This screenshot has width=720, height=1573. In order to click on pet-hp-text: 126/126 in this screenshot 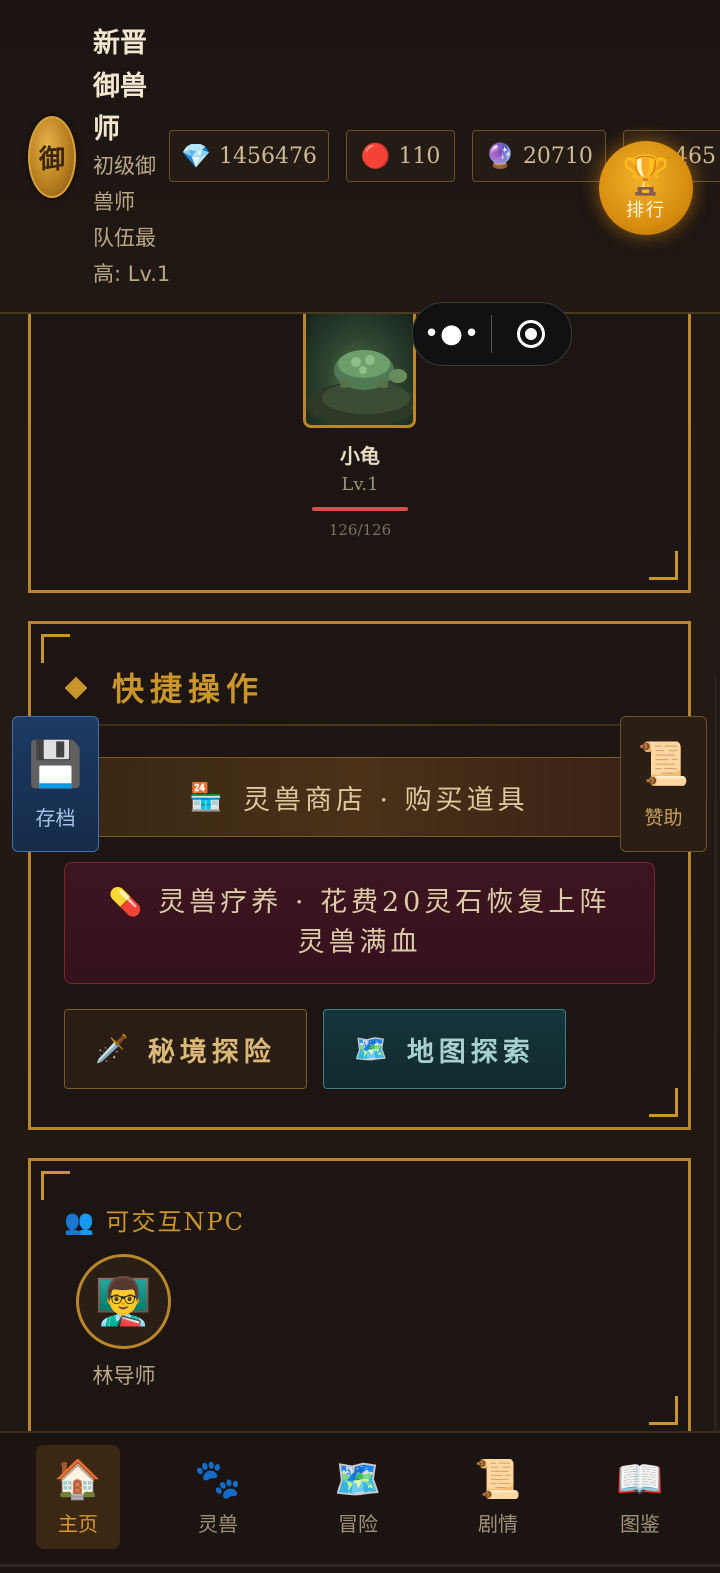, I will do `click(360, 530)`.